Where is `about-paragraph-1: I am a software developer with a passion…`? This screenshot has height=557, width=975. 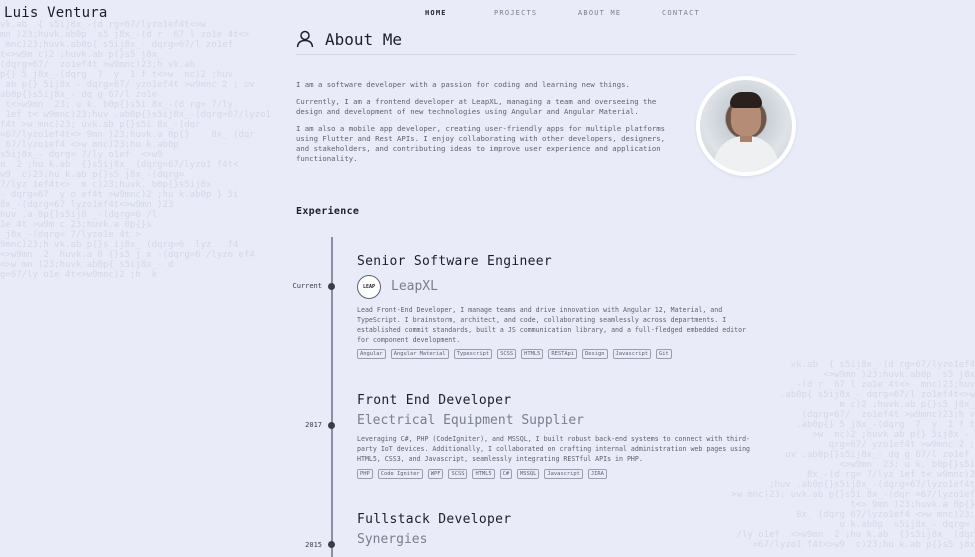 about-paragraph-1: I am a software developer with a passion… is located at coordinates (463, 84).